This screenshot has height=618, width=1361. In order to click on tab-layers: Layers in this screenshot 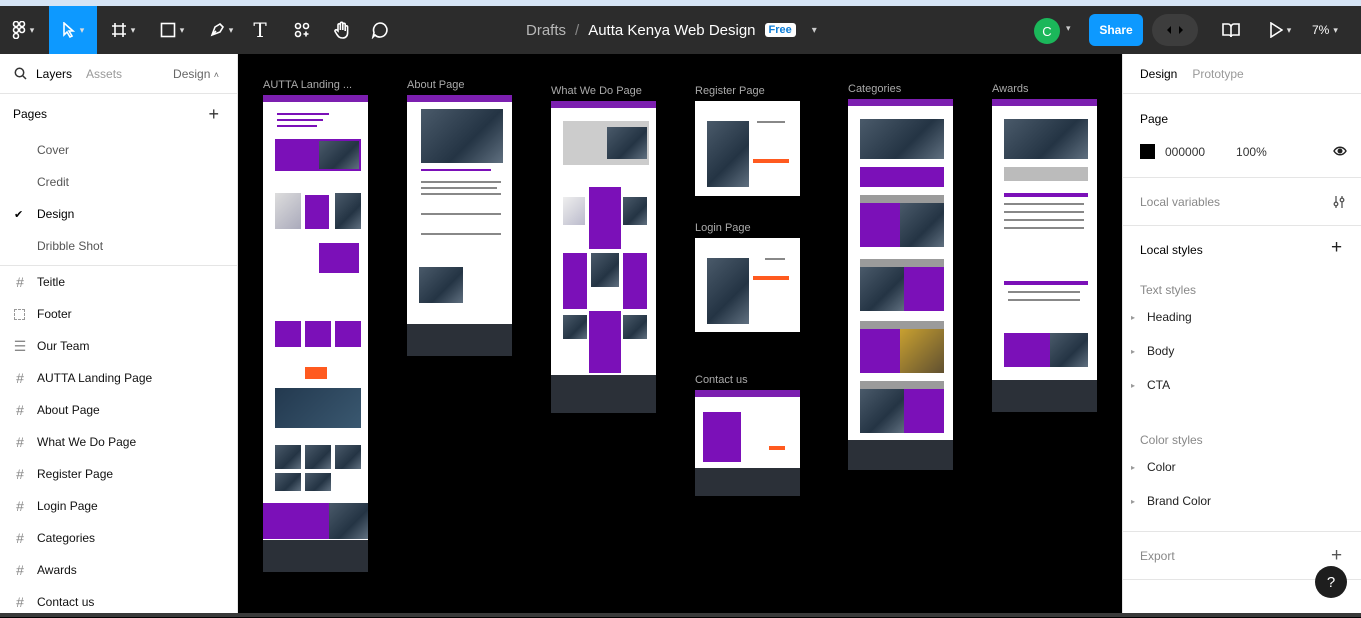, I will do `click(54, 74)`.